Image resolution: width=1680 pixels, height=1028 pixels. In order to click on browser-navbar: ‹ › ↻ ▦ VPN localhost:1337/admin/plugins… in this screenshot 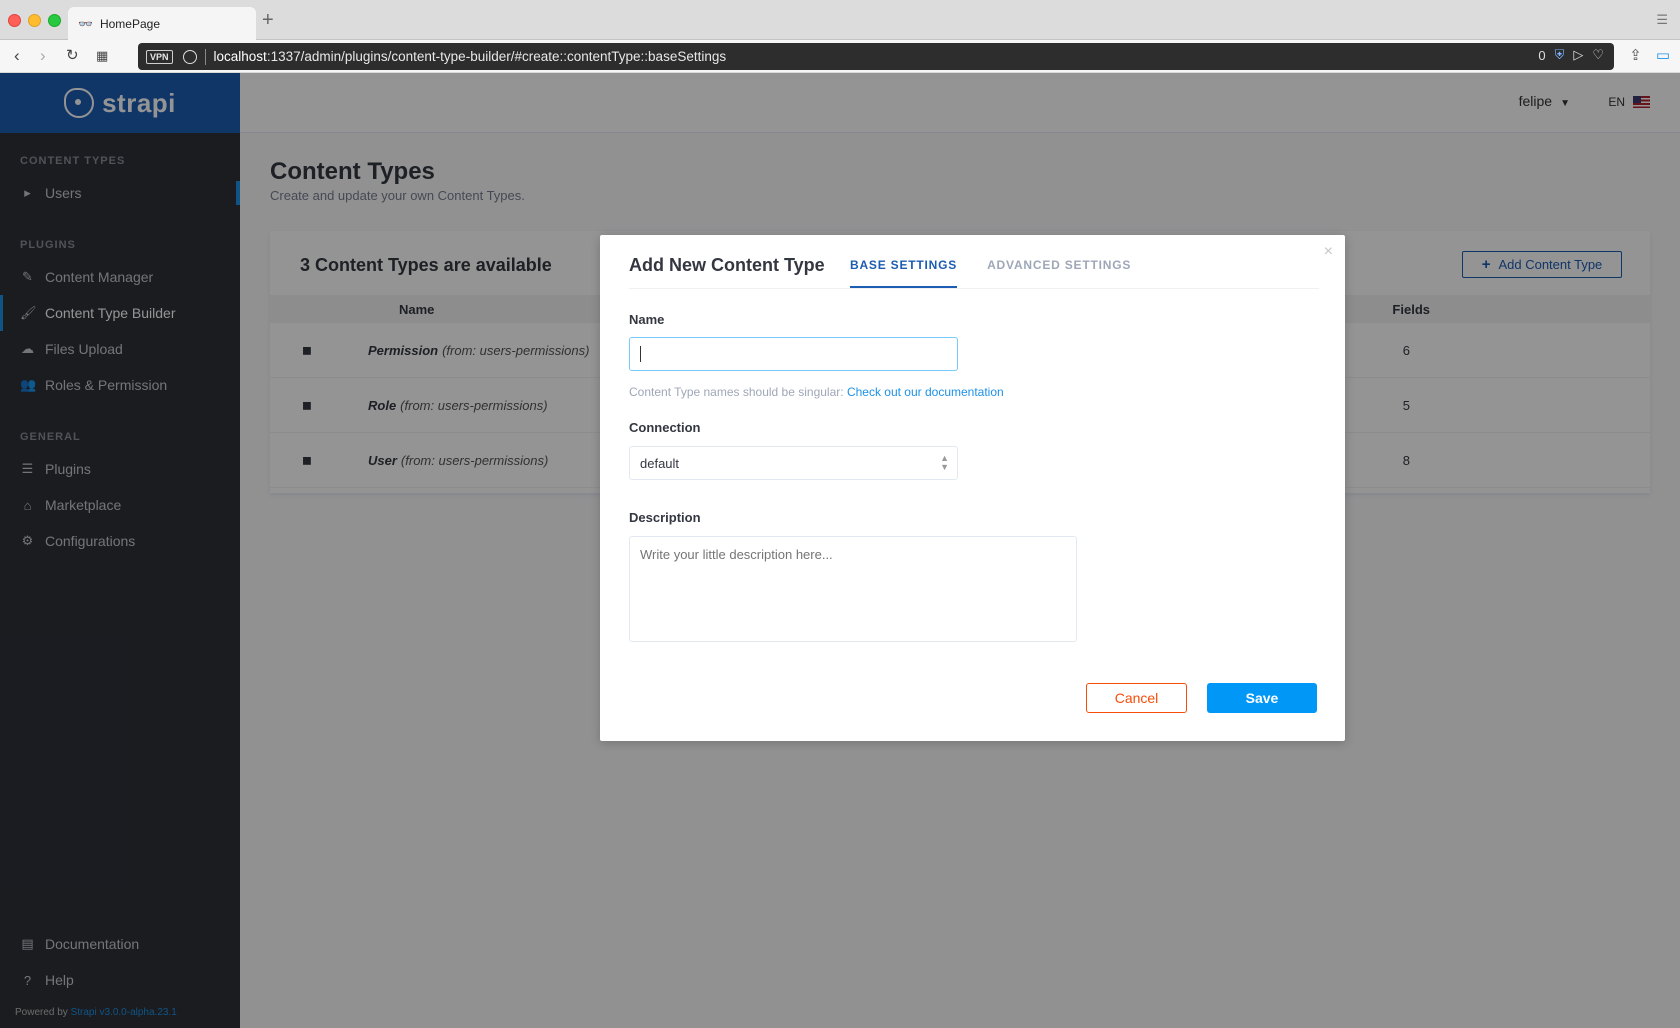, I will do `click(840, 56)`.